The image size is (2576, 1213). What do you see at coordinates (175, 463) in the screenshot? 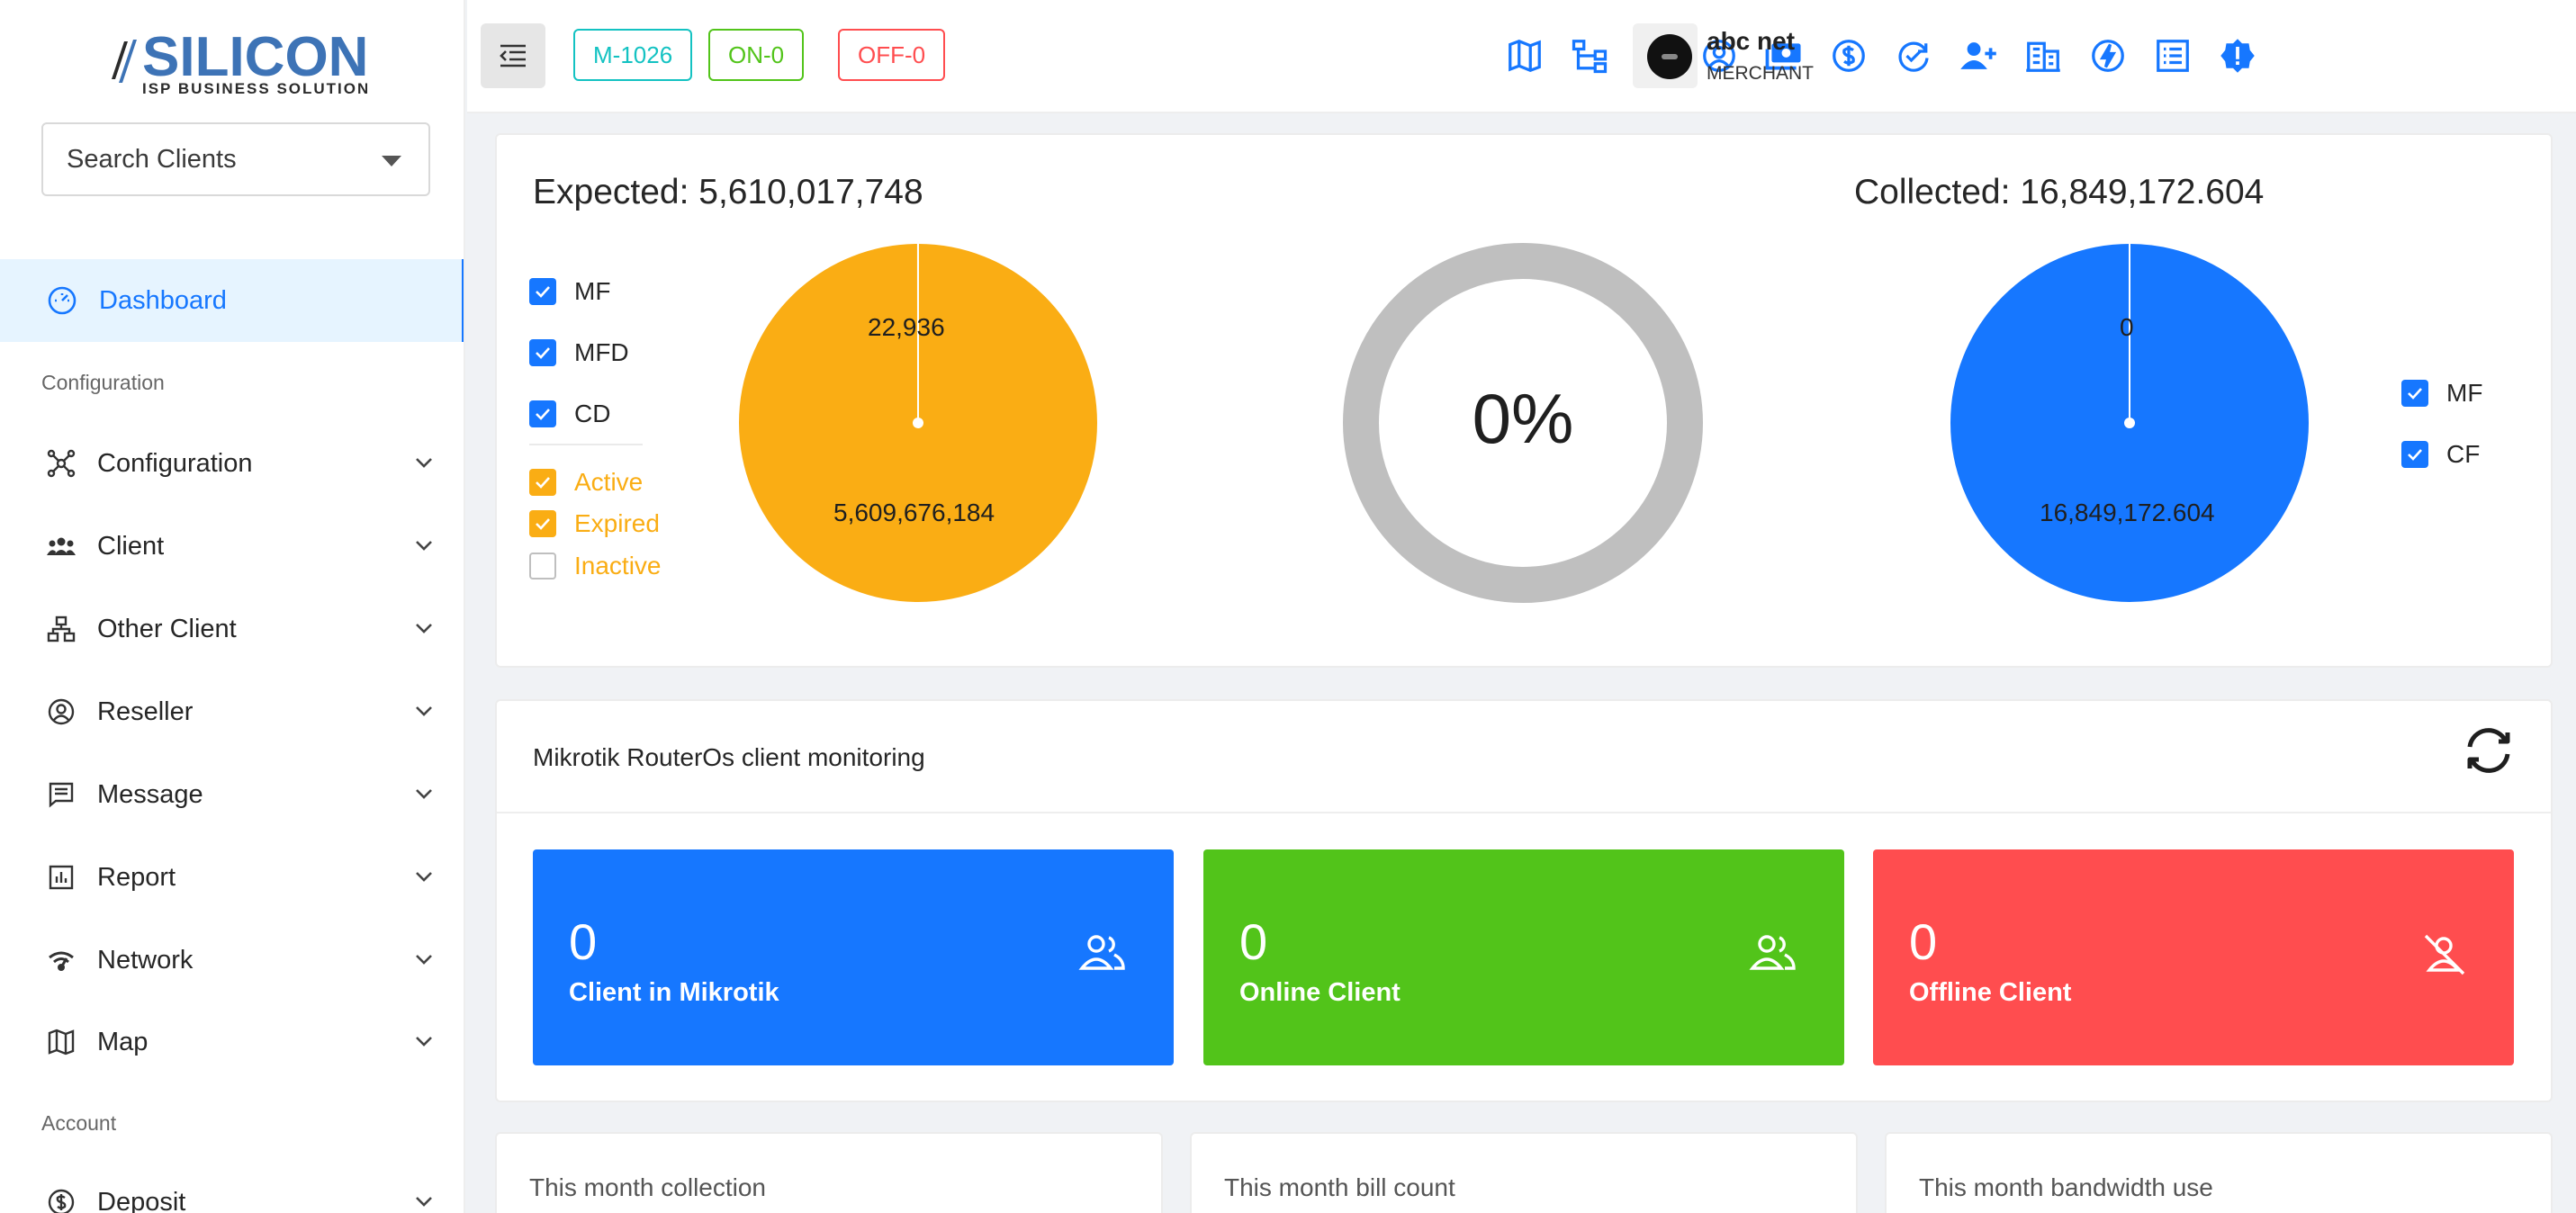
I see `sidebar-item-label: Configuration` at bounding box center [175, 463].